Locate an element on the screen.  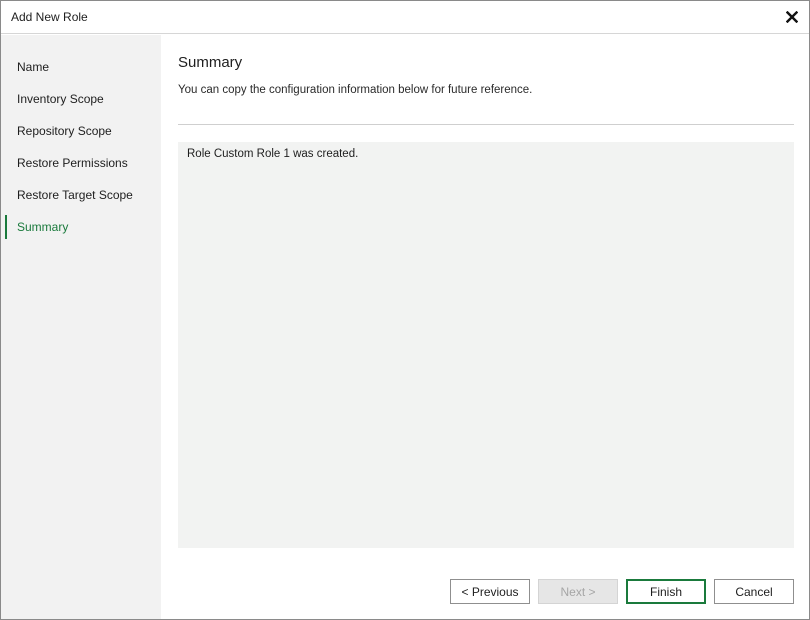
close-icon is located at coordinates (792, 17).